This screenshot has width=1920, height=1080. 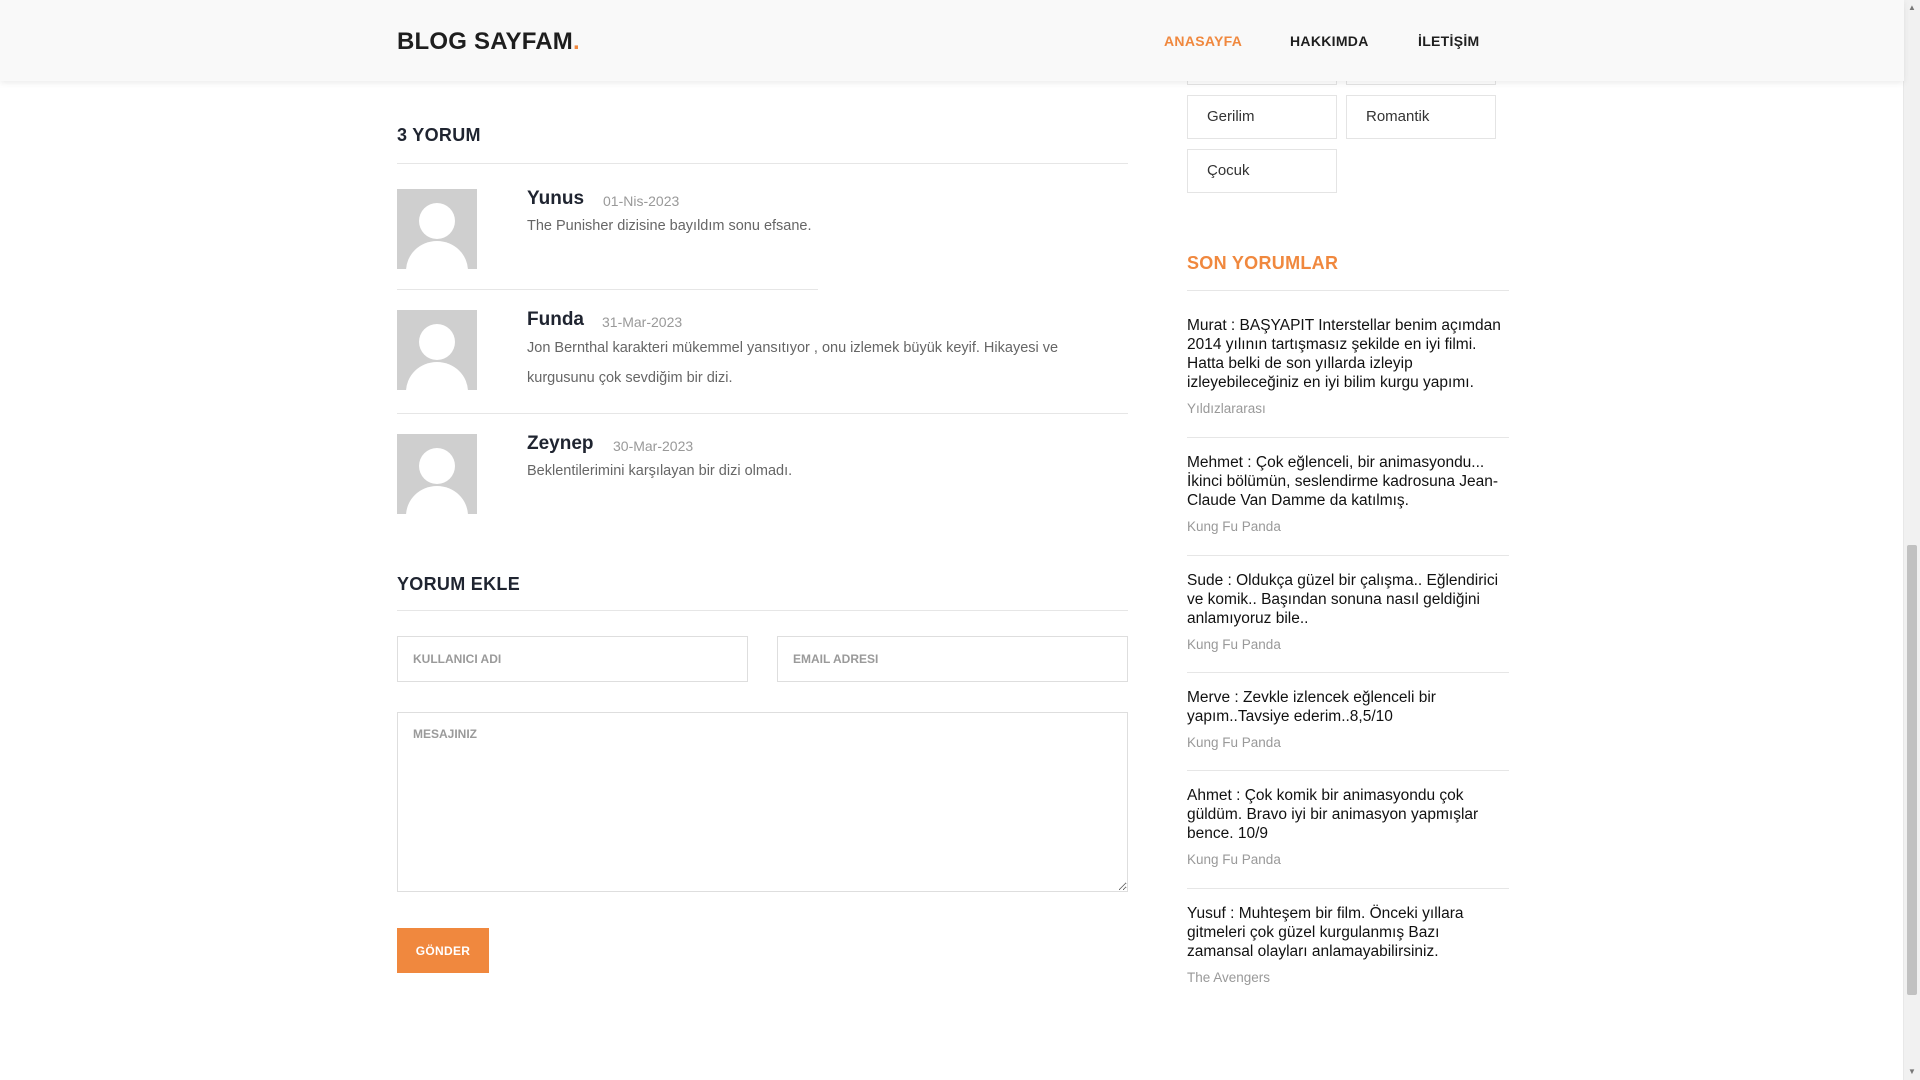 I want to click on comment-date: 31-Mar-2023, so click(x=642, y=322).